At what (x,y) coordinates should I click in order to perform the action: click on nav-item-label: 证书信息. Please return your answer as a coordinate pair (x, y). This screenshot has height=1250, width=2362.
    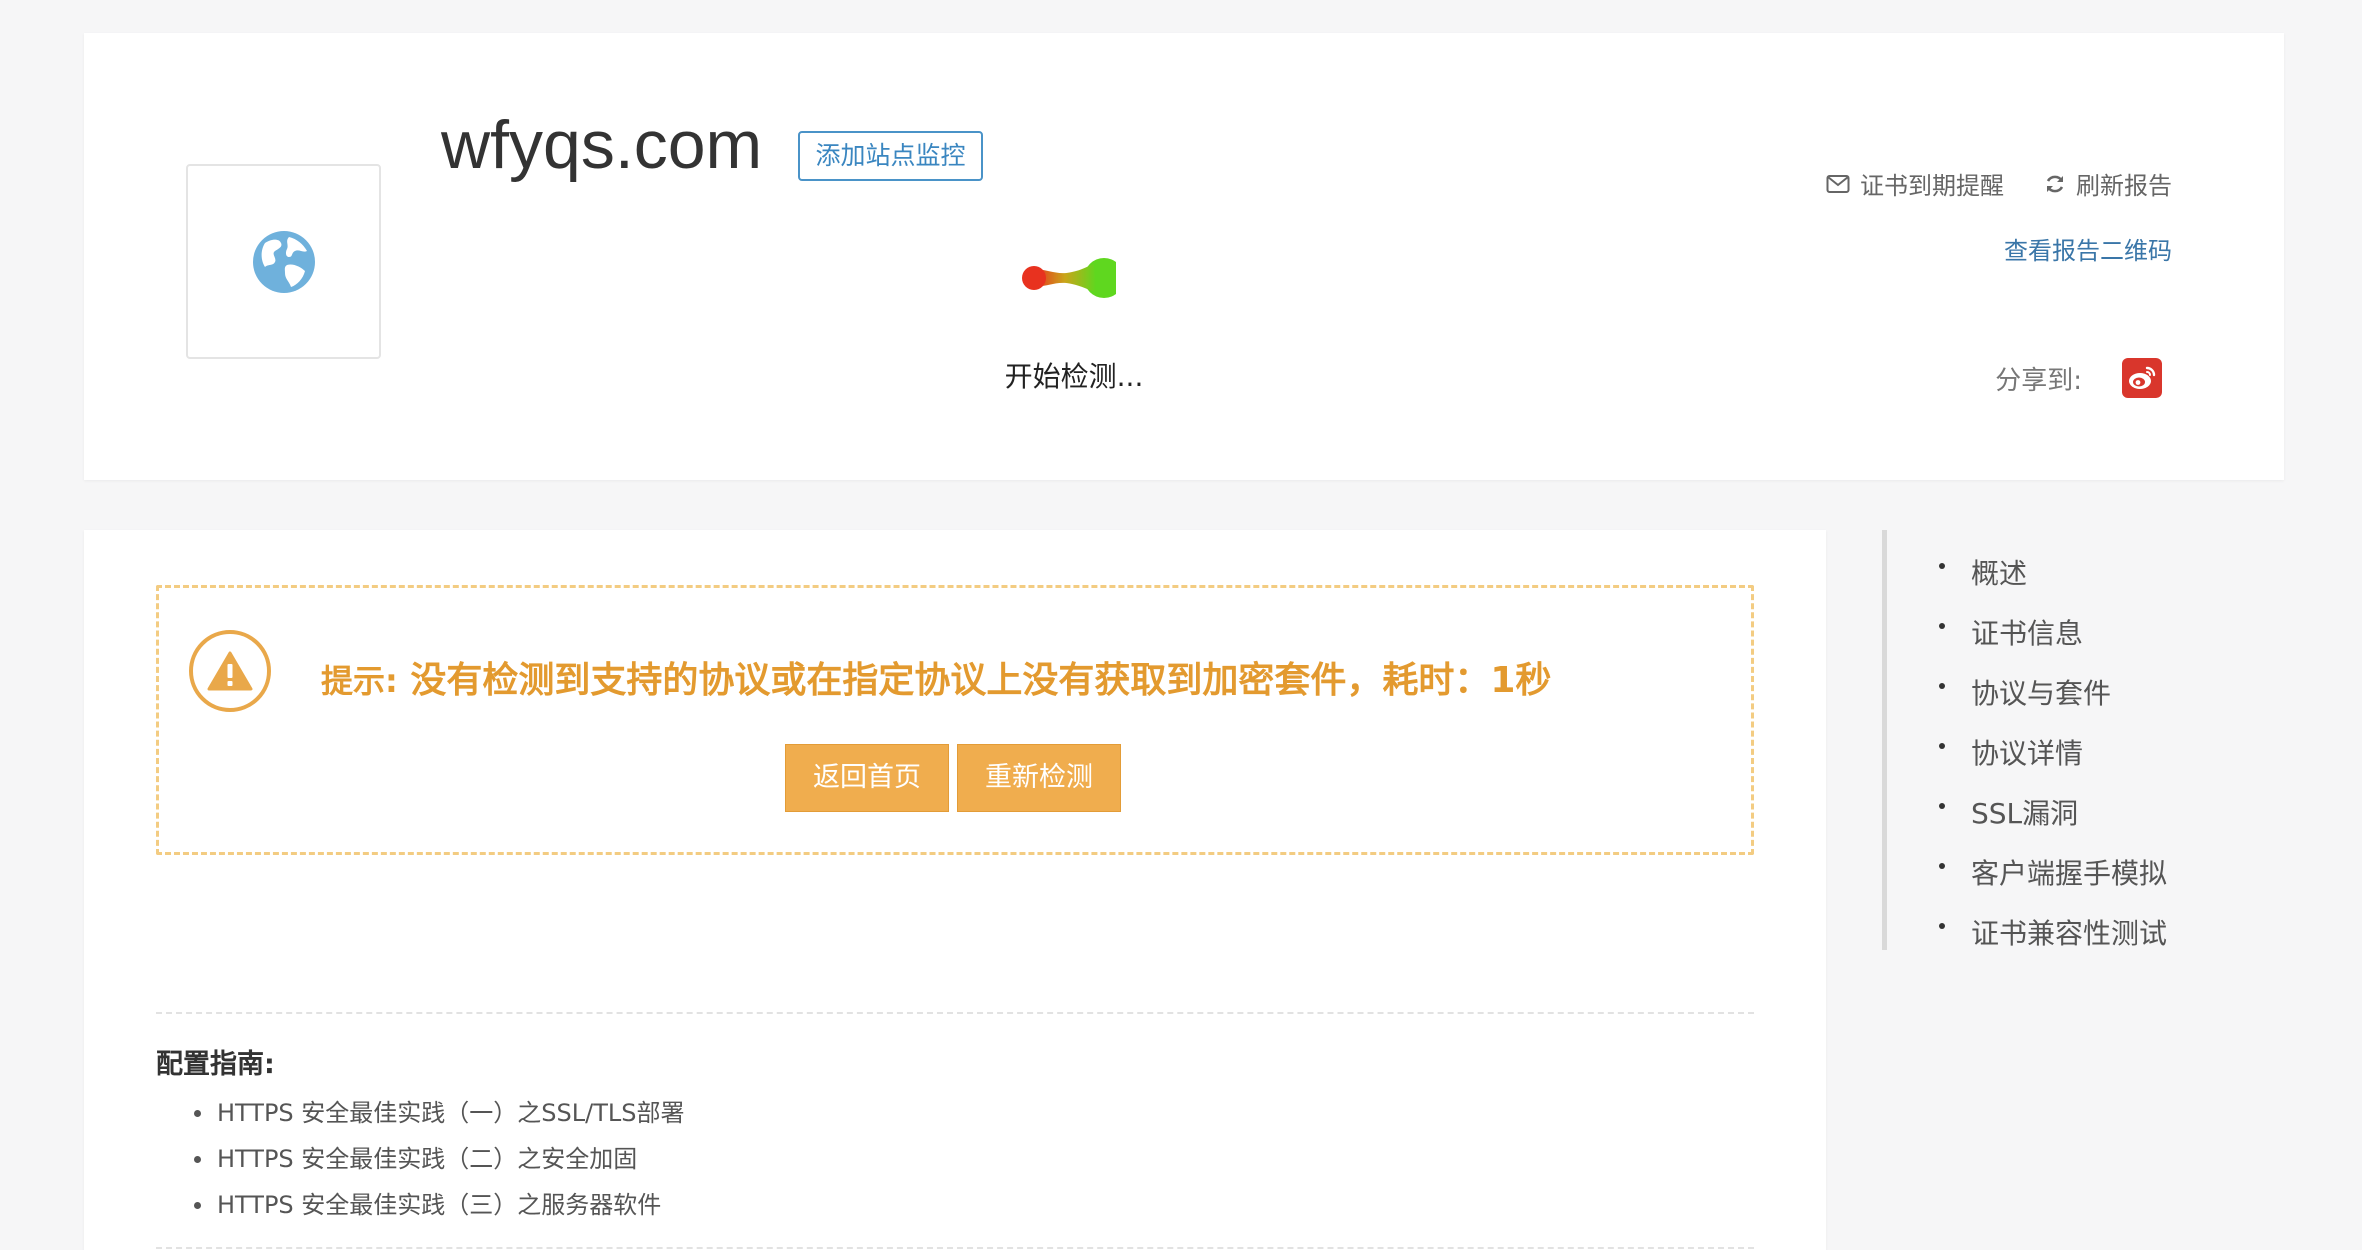
    Looking at the image, I should click on (2027, 633).